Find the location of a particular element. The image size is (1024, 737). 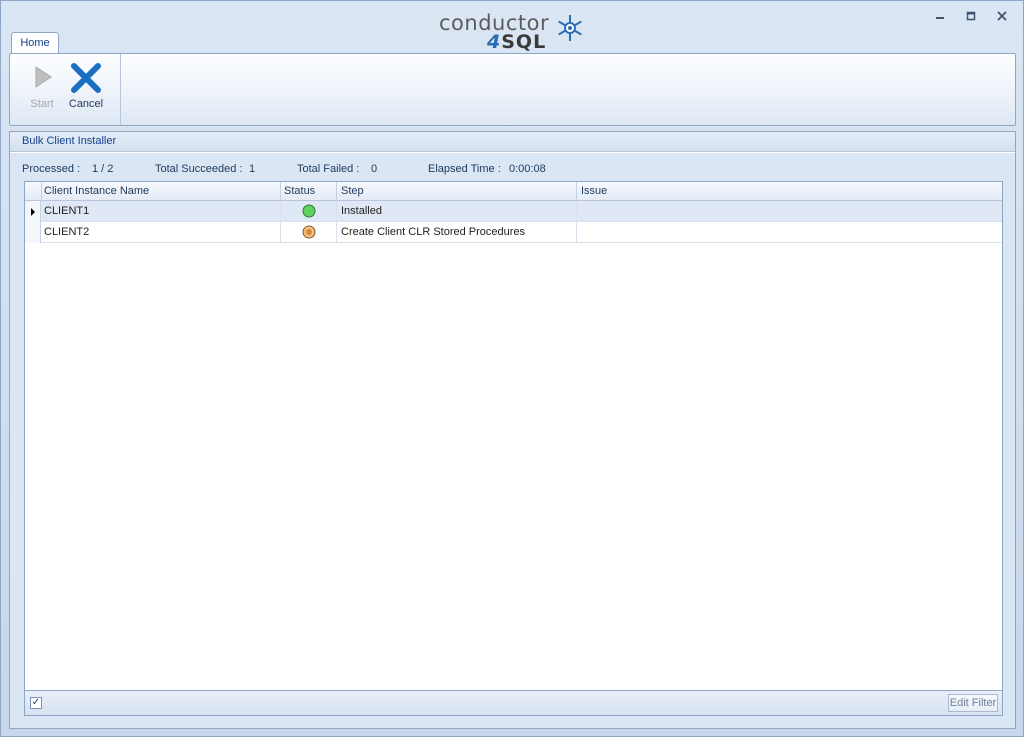

elapsed-label: Elapsed Time : is located at coordinates (464, 169).